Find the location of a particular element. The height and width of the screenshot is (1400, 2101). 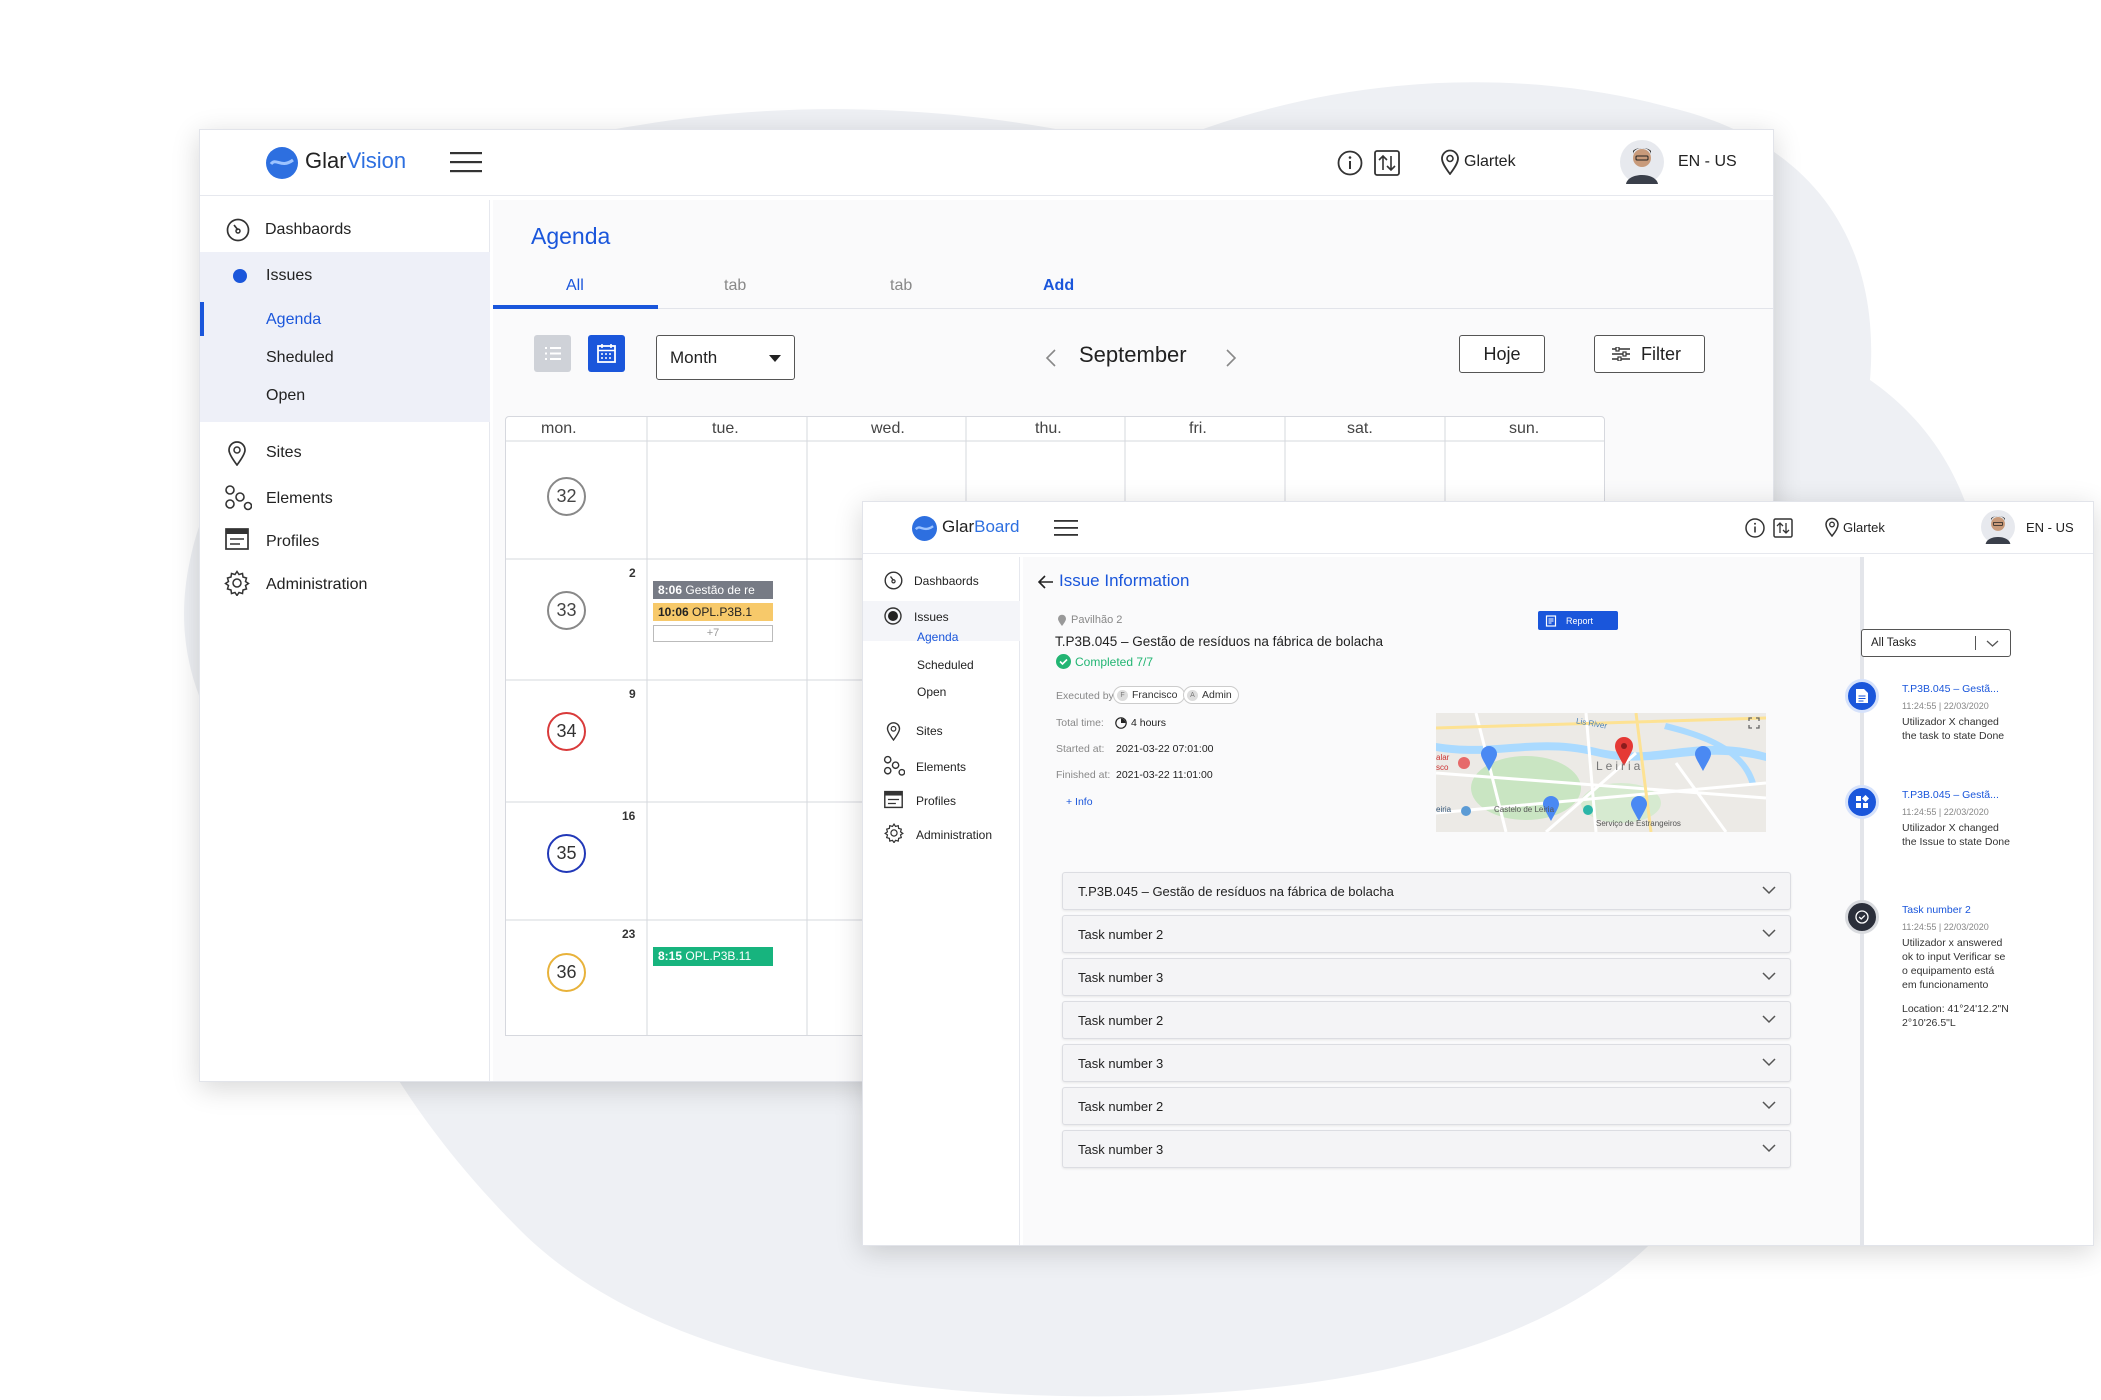

tab-add: Add is located at coordinates (1058, 286).